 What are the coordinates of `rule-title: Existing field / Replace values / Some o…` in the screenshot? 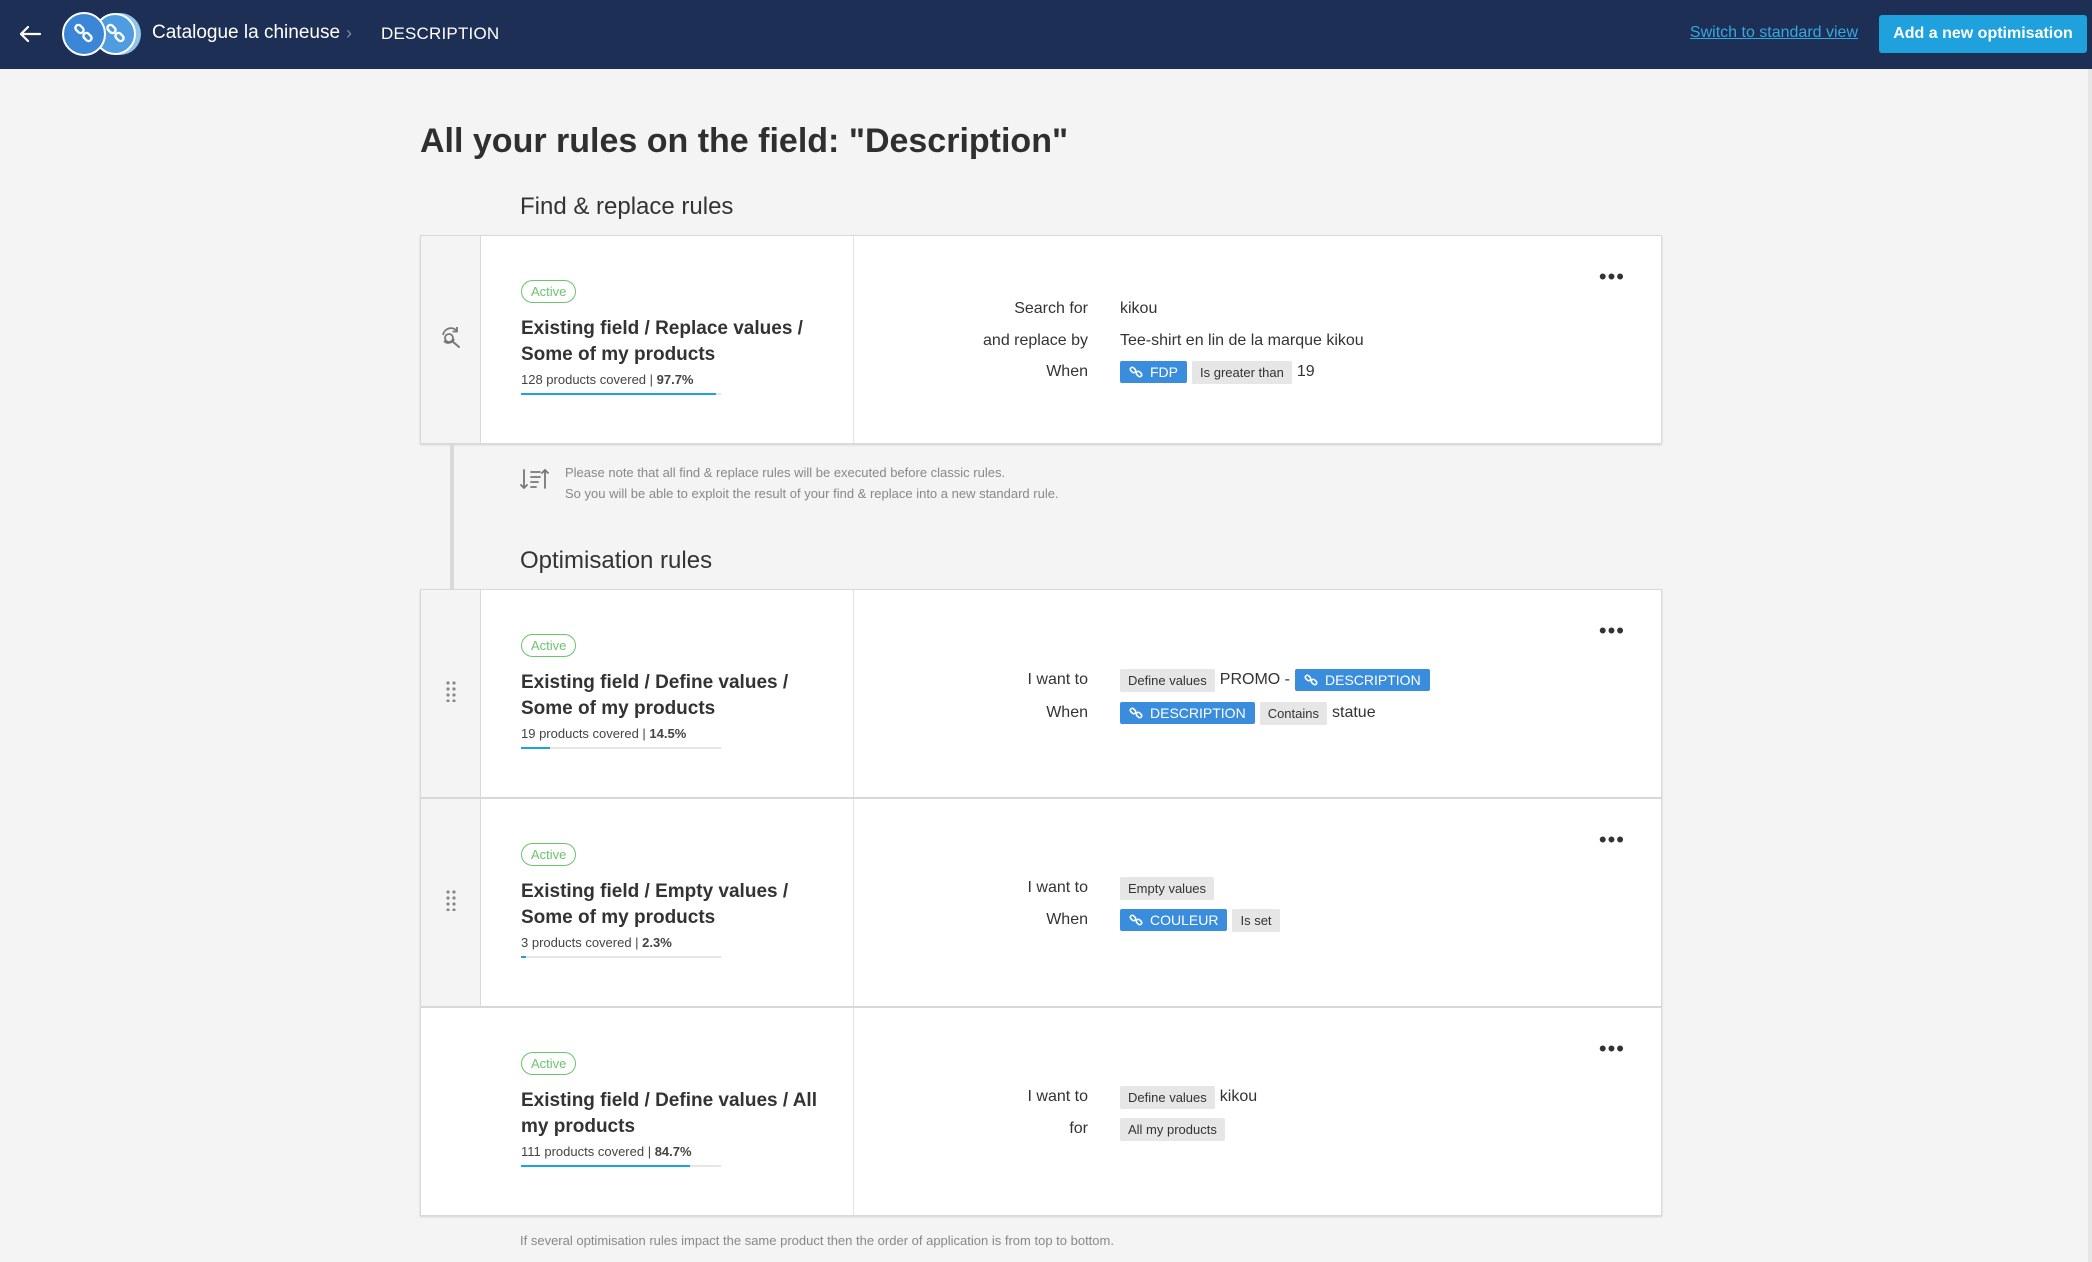 It's located at (676, 342).